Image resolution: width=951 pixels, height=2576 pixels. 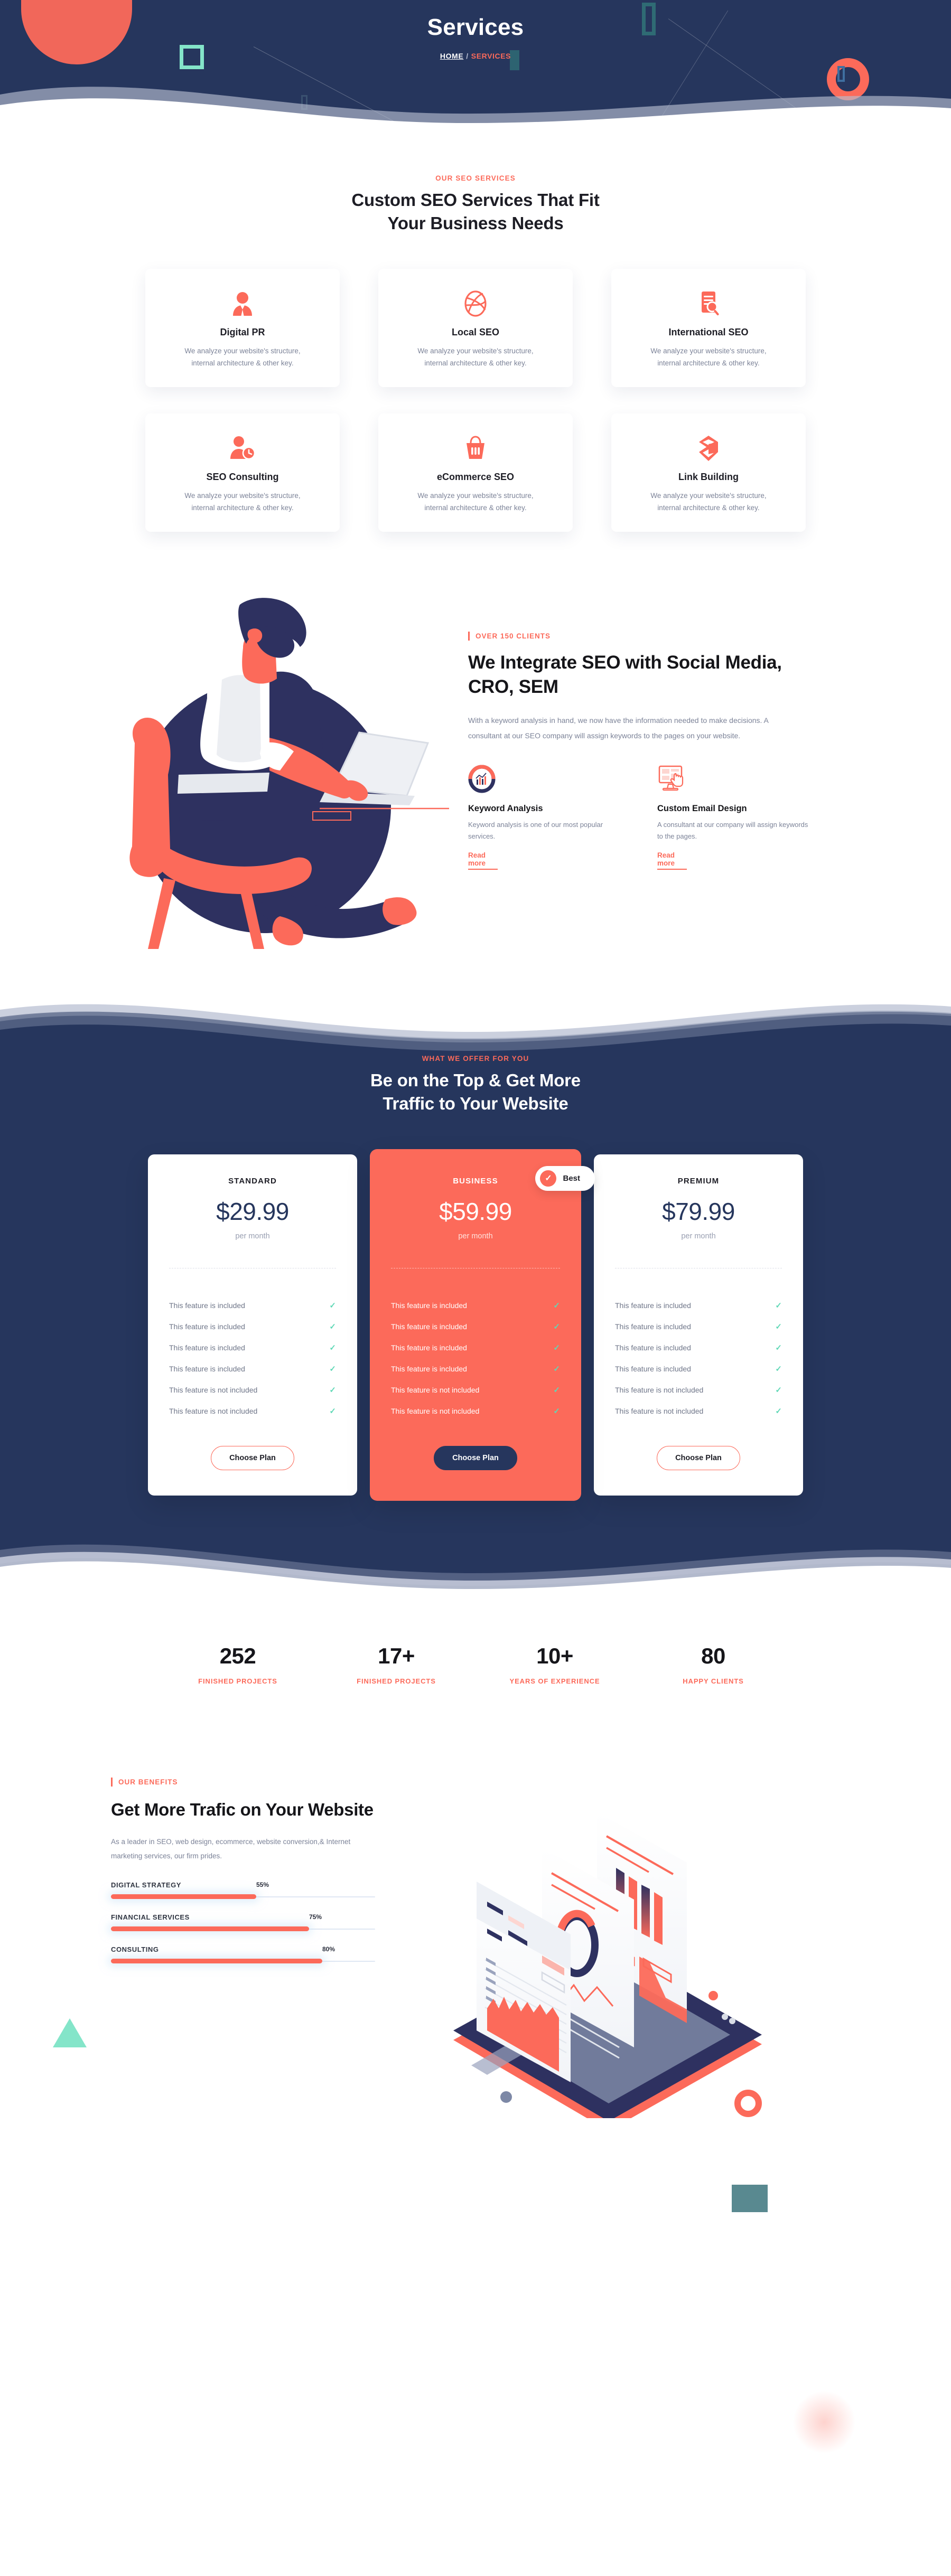 I want to click on service-card-title: Digital PR, so click(x=242, y=331).